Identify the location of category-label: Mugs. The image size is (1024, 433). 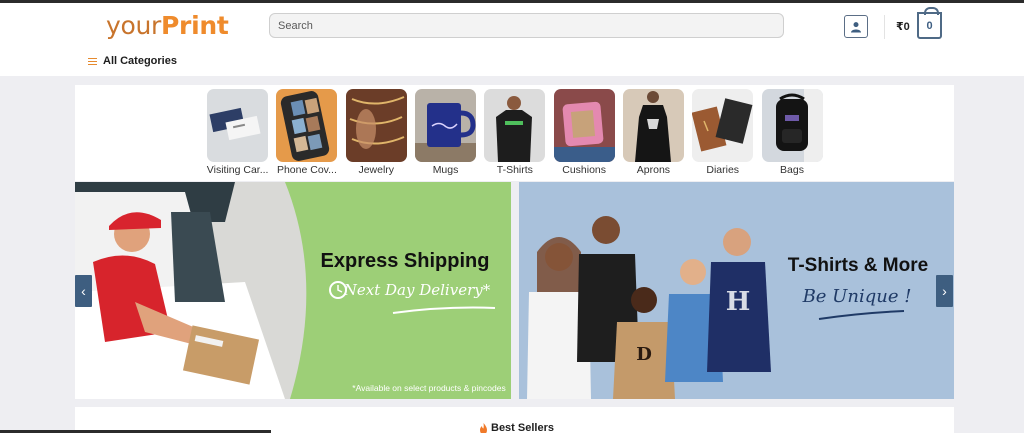
(445, 170).